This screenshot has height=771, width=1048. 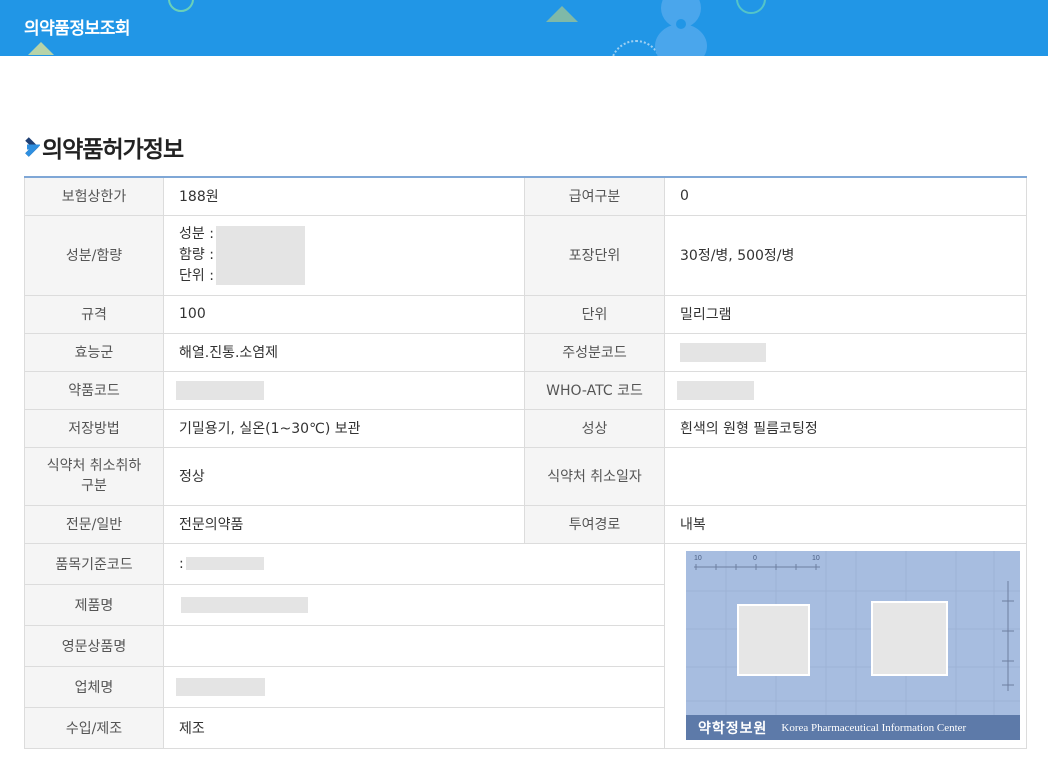 I want to click on section-heading: 의약품허가정보, so click(x=104, y=147).